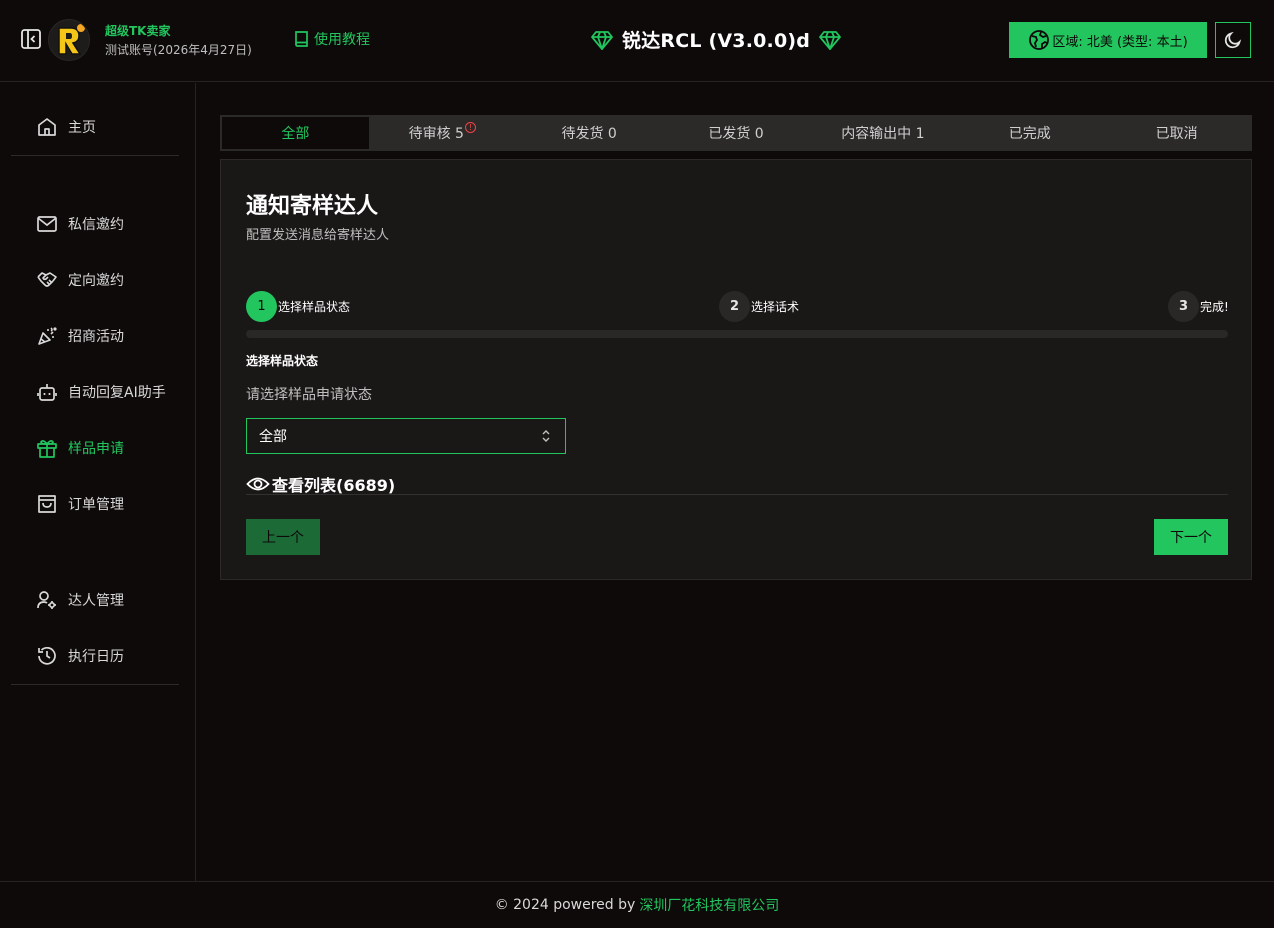 This screenshot has width=1274, height=928. Describe the element at coordinates (47, 504) in the screenshot. I see `shopping-bag-icon` at that location.